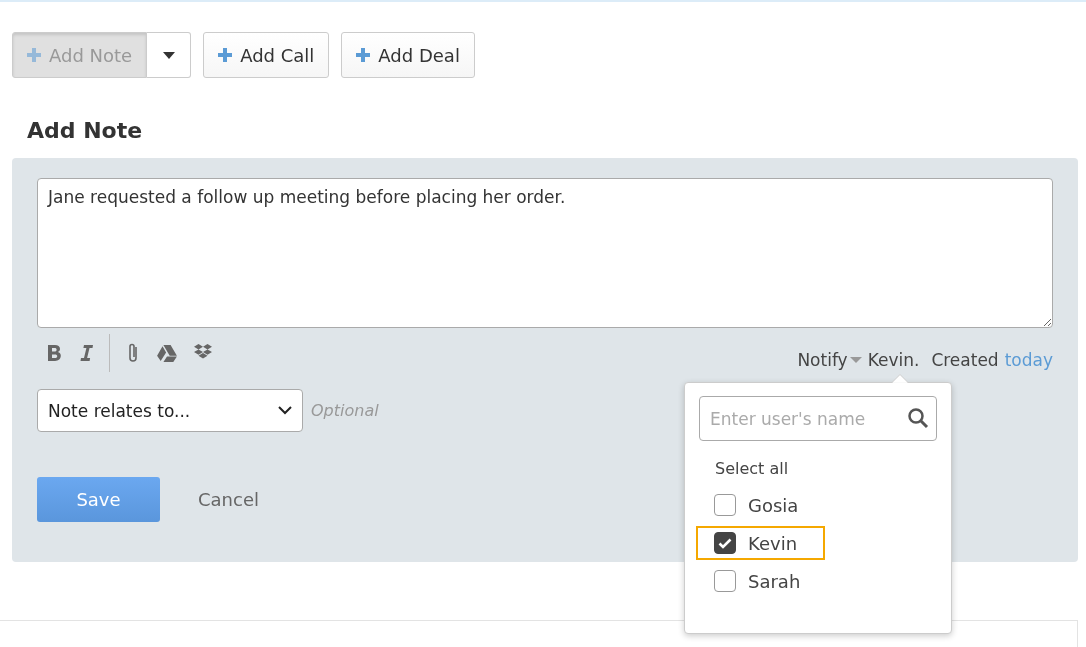 The height and width of the screenshot is (647, 1086). I want to click on check-icon, so click(725, 543).